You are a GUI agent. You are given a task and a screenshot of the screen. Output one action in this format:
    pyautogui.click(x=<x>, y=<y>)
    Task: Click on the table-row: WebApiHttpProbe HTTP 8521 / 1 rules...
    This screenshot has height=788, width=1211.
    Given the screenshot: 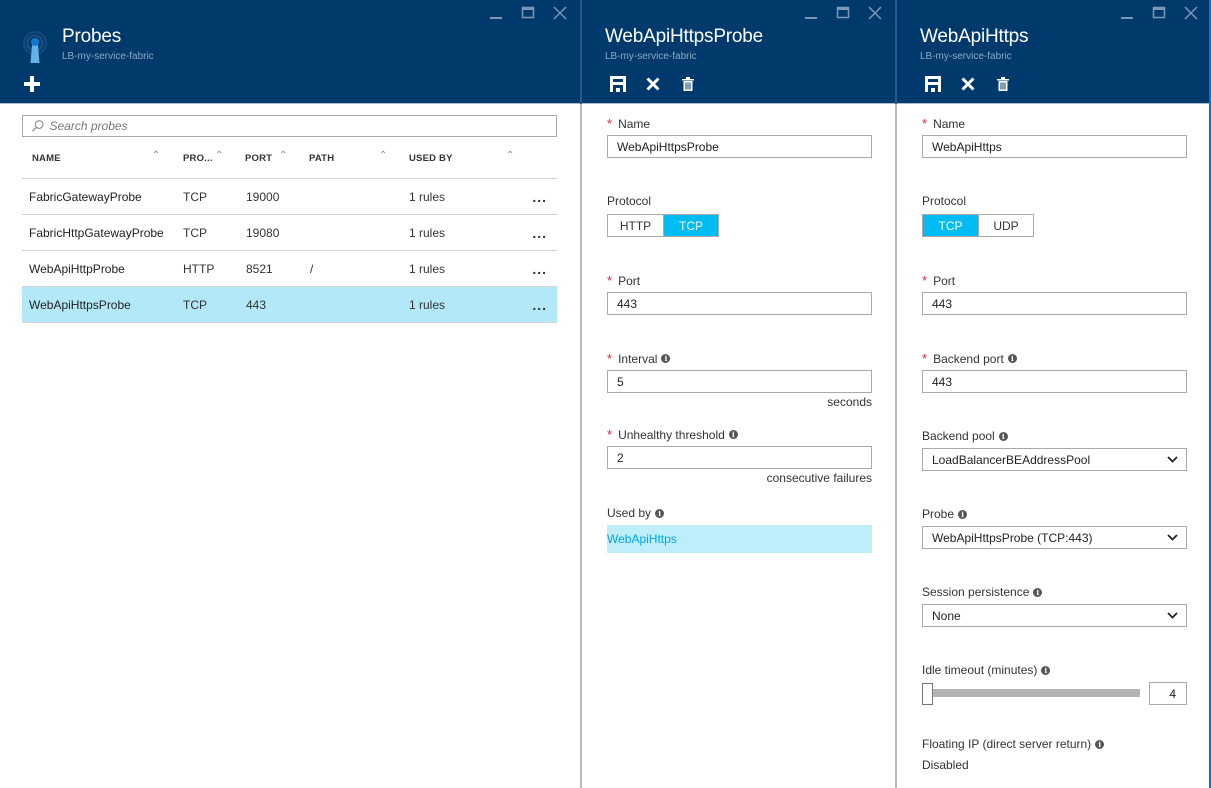 What is the action you would take?
    pyautogui.click(x=289, y=269)
    